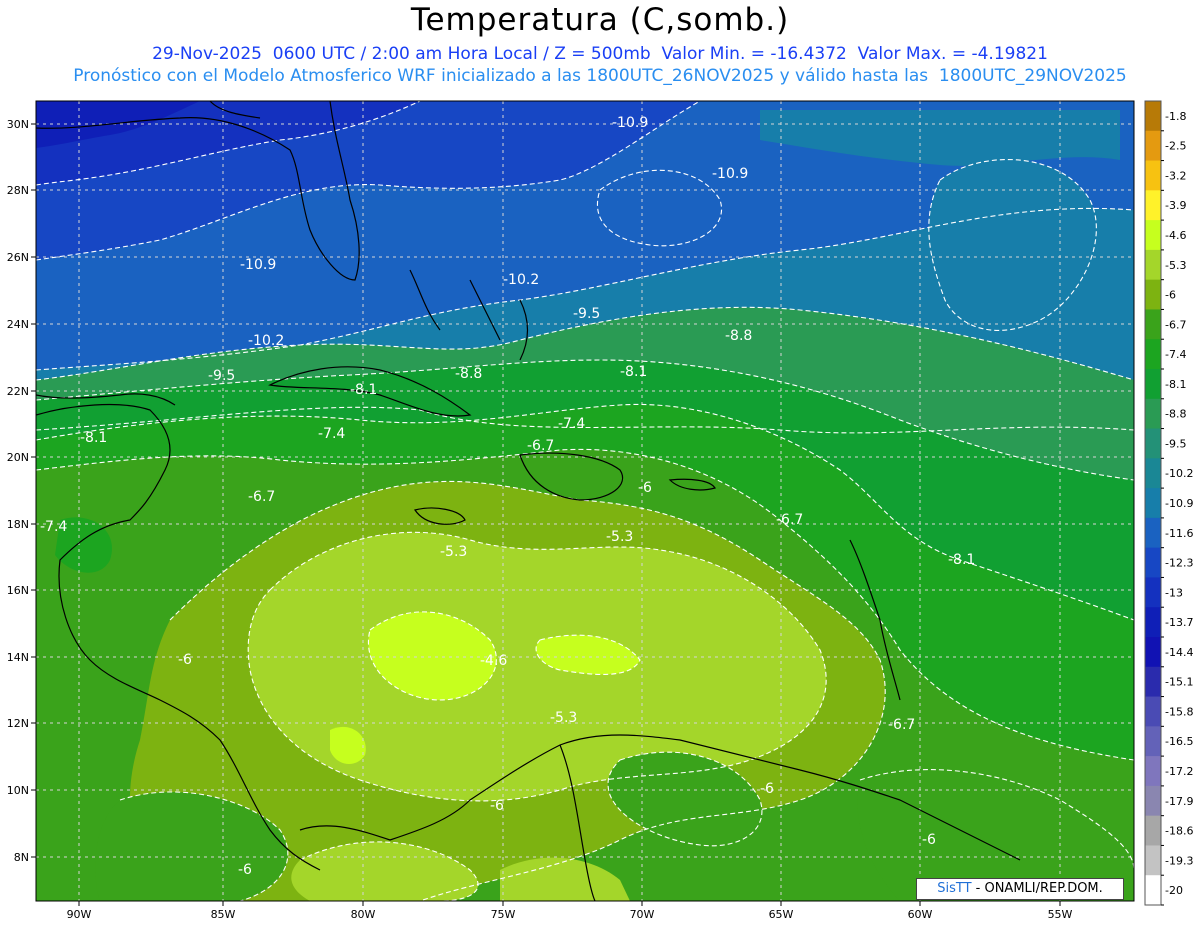 Image resolution: width=1200 pixels, height=927 pixels. Describe the element at coordinates (503, 914) in the screenshot. I see `lon-label: 75W` at that location.